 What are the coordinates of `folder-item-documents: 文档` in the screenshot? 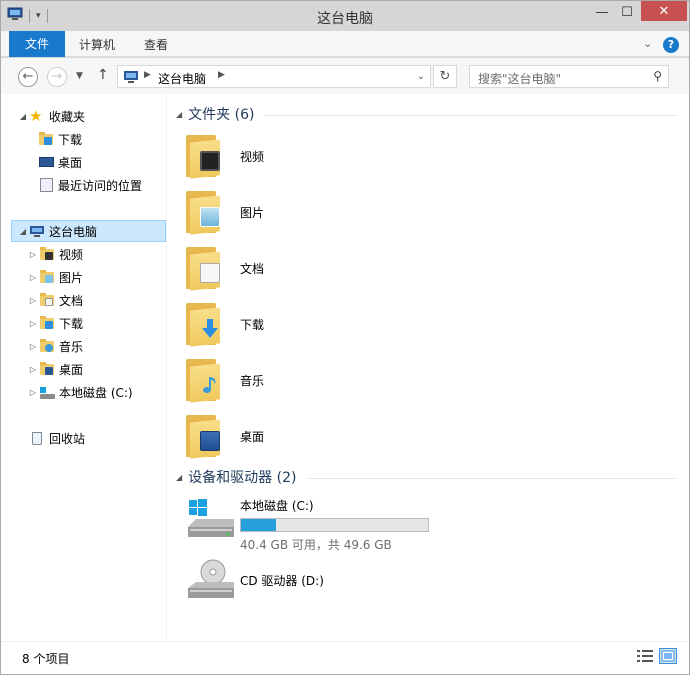 It's located at (426, 268).